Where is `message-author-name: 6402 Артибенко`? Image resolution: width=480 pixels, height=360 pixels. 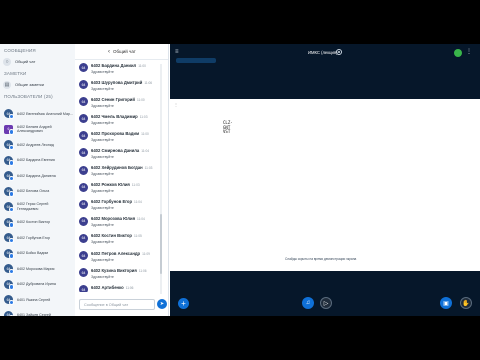
message-author-name: 6402 Артибенко is located at coordinates (107, 287).